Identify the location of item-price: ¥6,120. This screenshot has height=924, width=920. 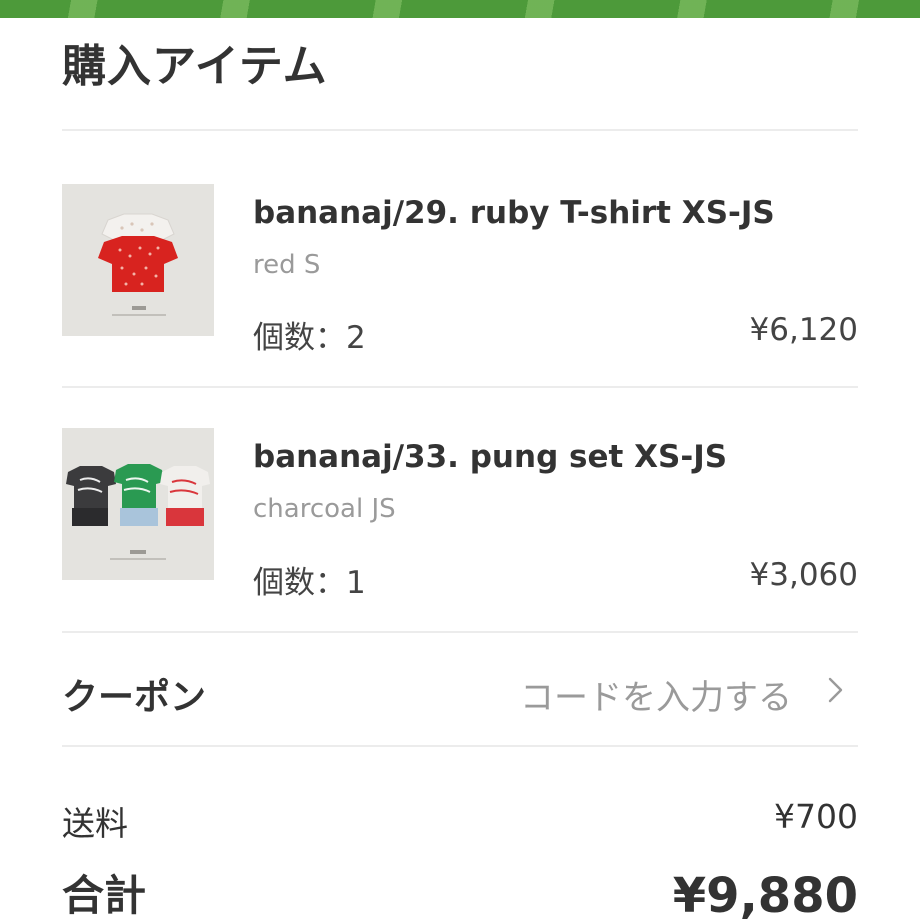
(803, 330).